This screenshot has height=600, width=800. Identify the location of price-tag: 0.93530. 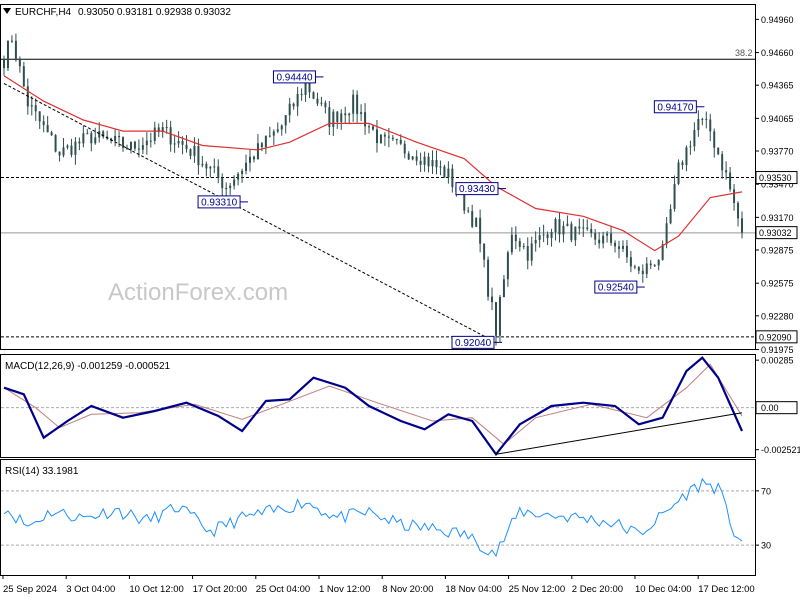
(775, 178).